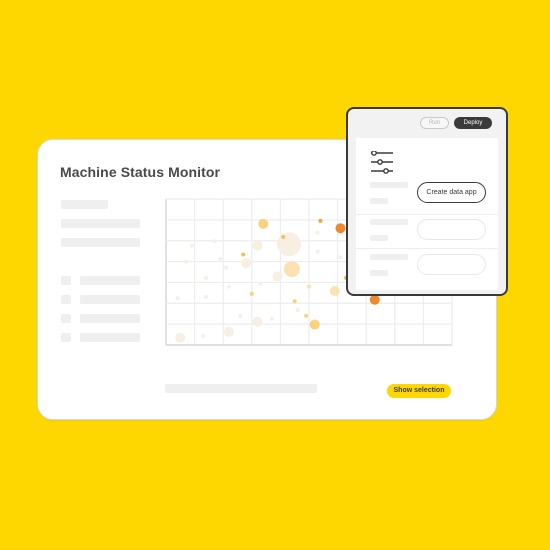  What do you see at coordinates (473, 123) in the screenshot?
I see `deploy-button: Deploy` at bounding box center [473, 123].